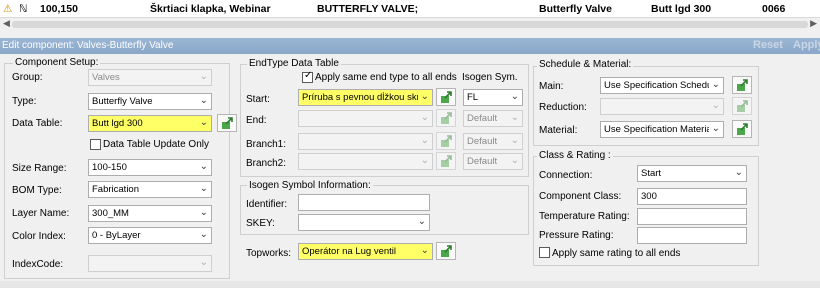 The height and width of the screenshot is (288, 820). I want to click on row-description: Škrtiaci klapka, Webinar, so click(210, 9).